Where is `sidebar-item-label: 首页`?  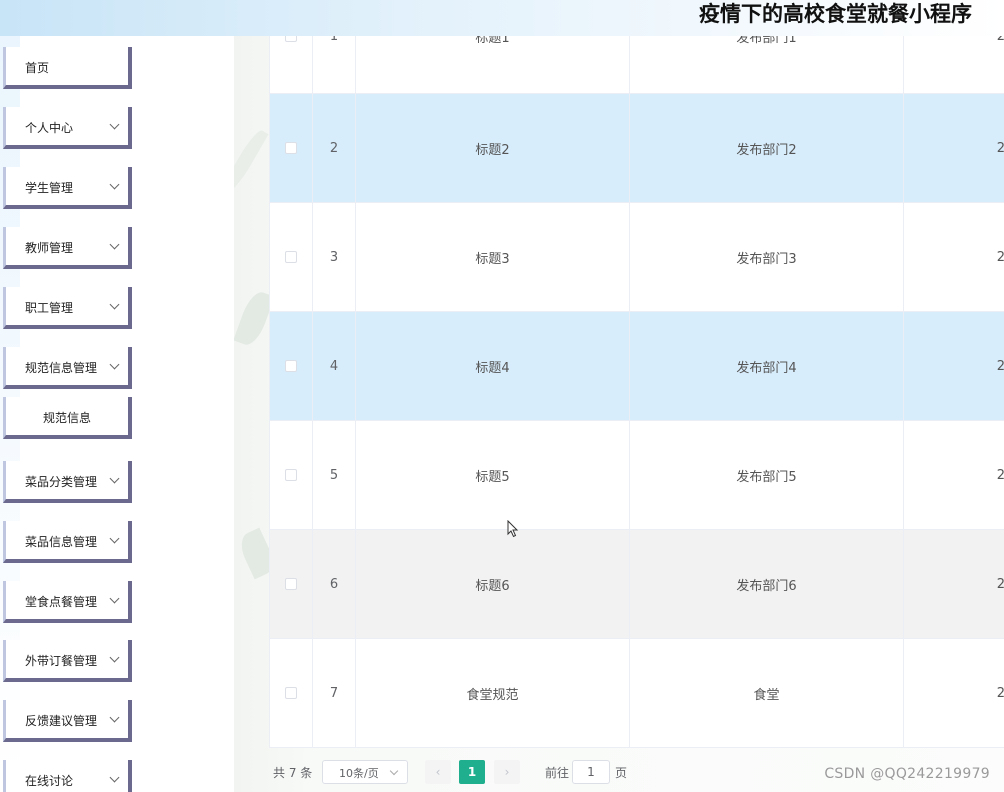 sidebar-item-label: 首页 is located at coordinates (37, 68).